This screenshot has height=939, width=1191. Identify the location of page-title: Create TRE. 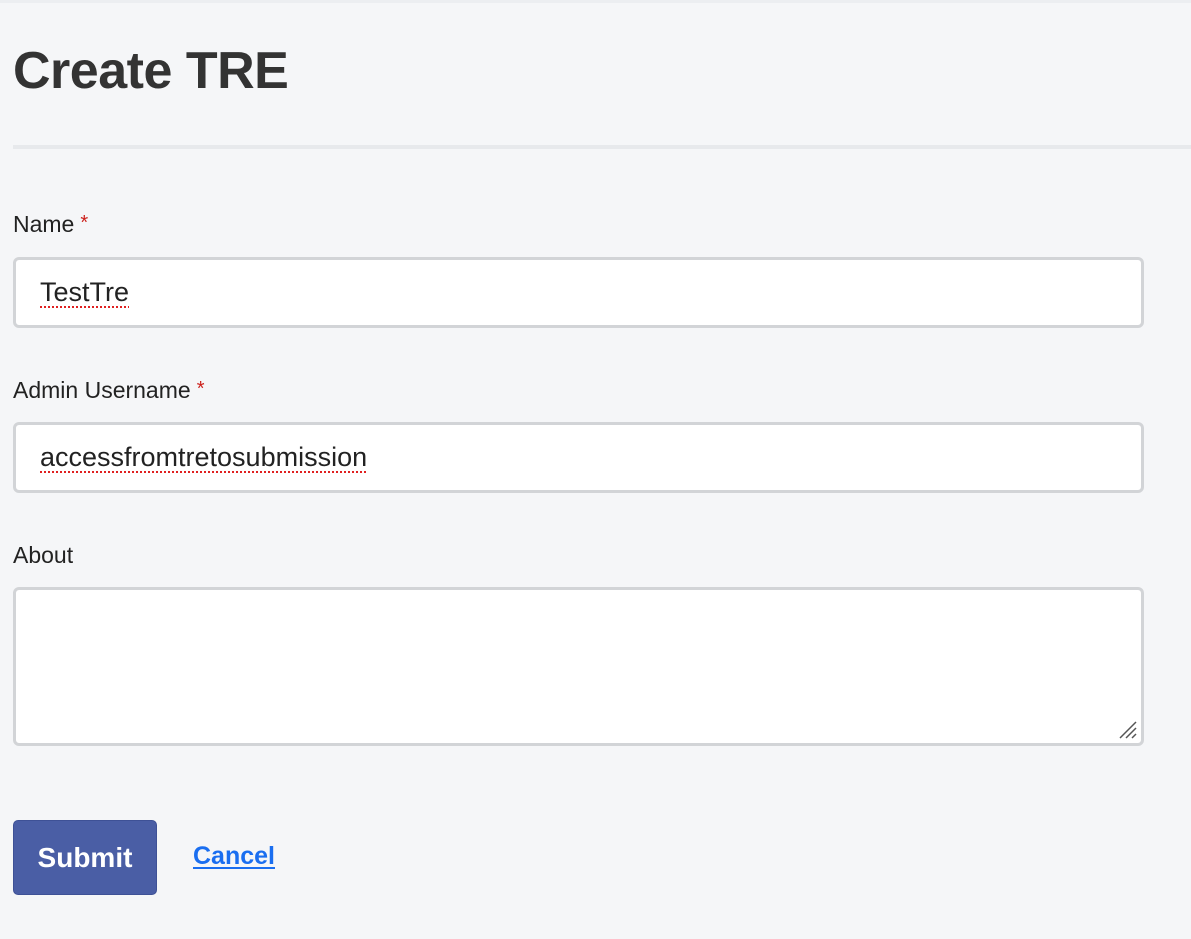
(151, 71).